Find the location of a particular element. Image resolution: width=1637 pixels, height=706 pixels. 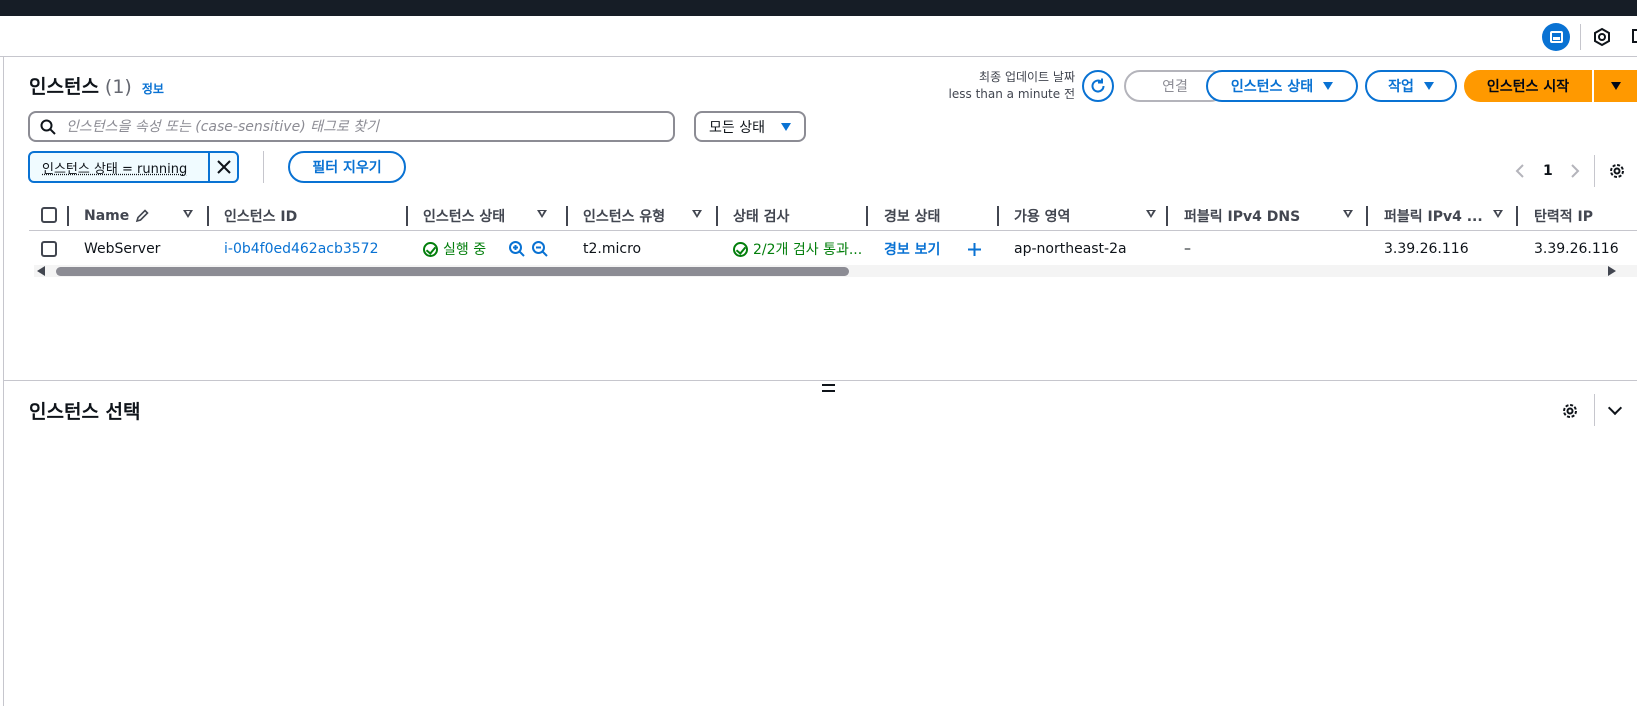

column-header-availability-zone: 가용 영역 is located at coordinates (1042, 216).